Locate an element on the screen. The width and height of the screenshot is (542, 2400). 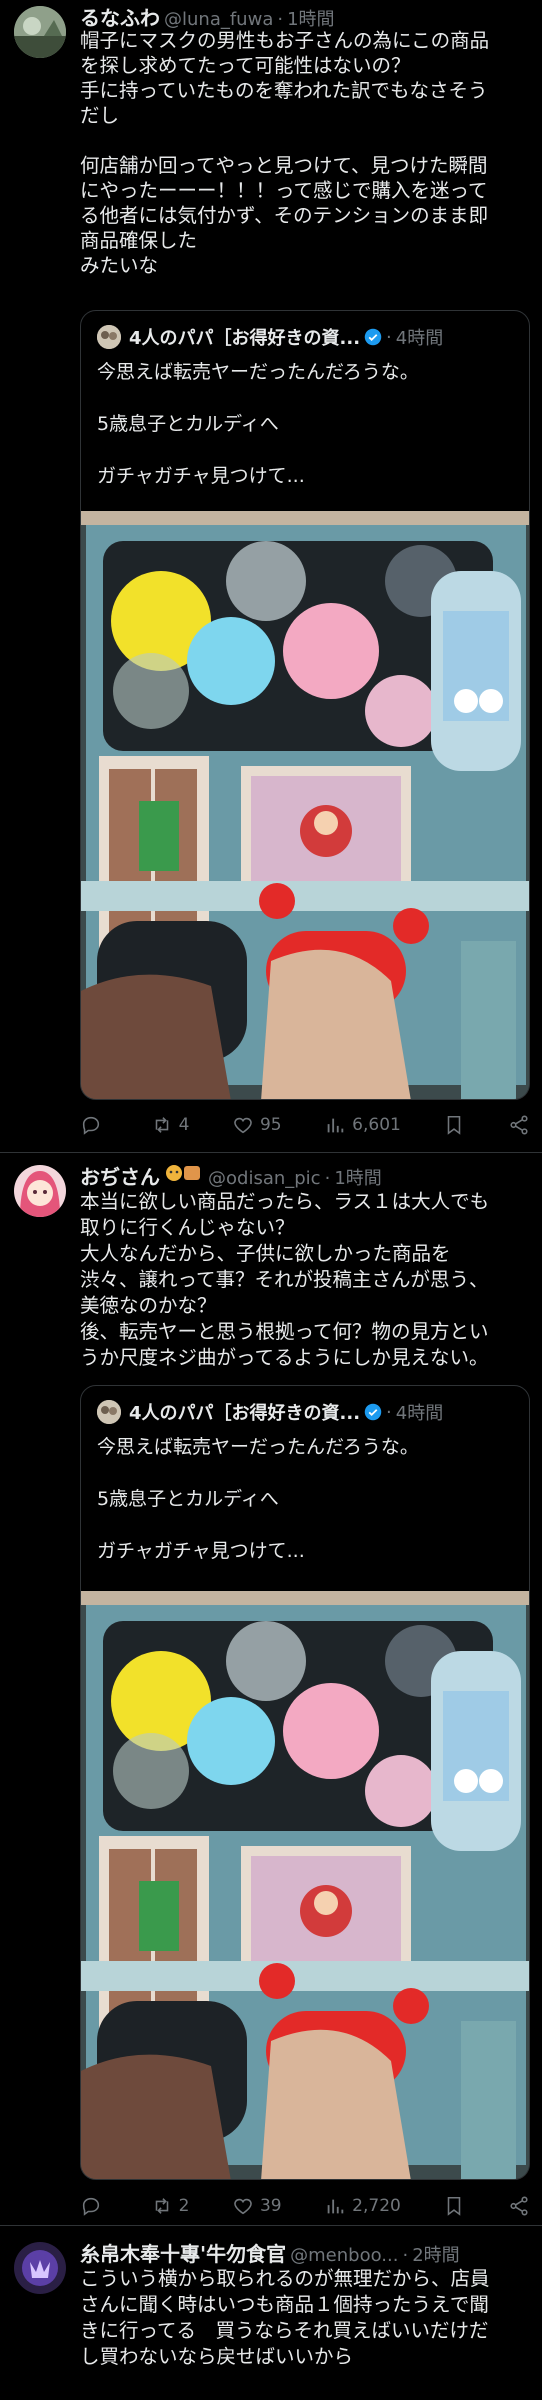
tweet-text-line: 手に持っていたものを奪われた訳でもなさそう is located at coordinates (284, 90).